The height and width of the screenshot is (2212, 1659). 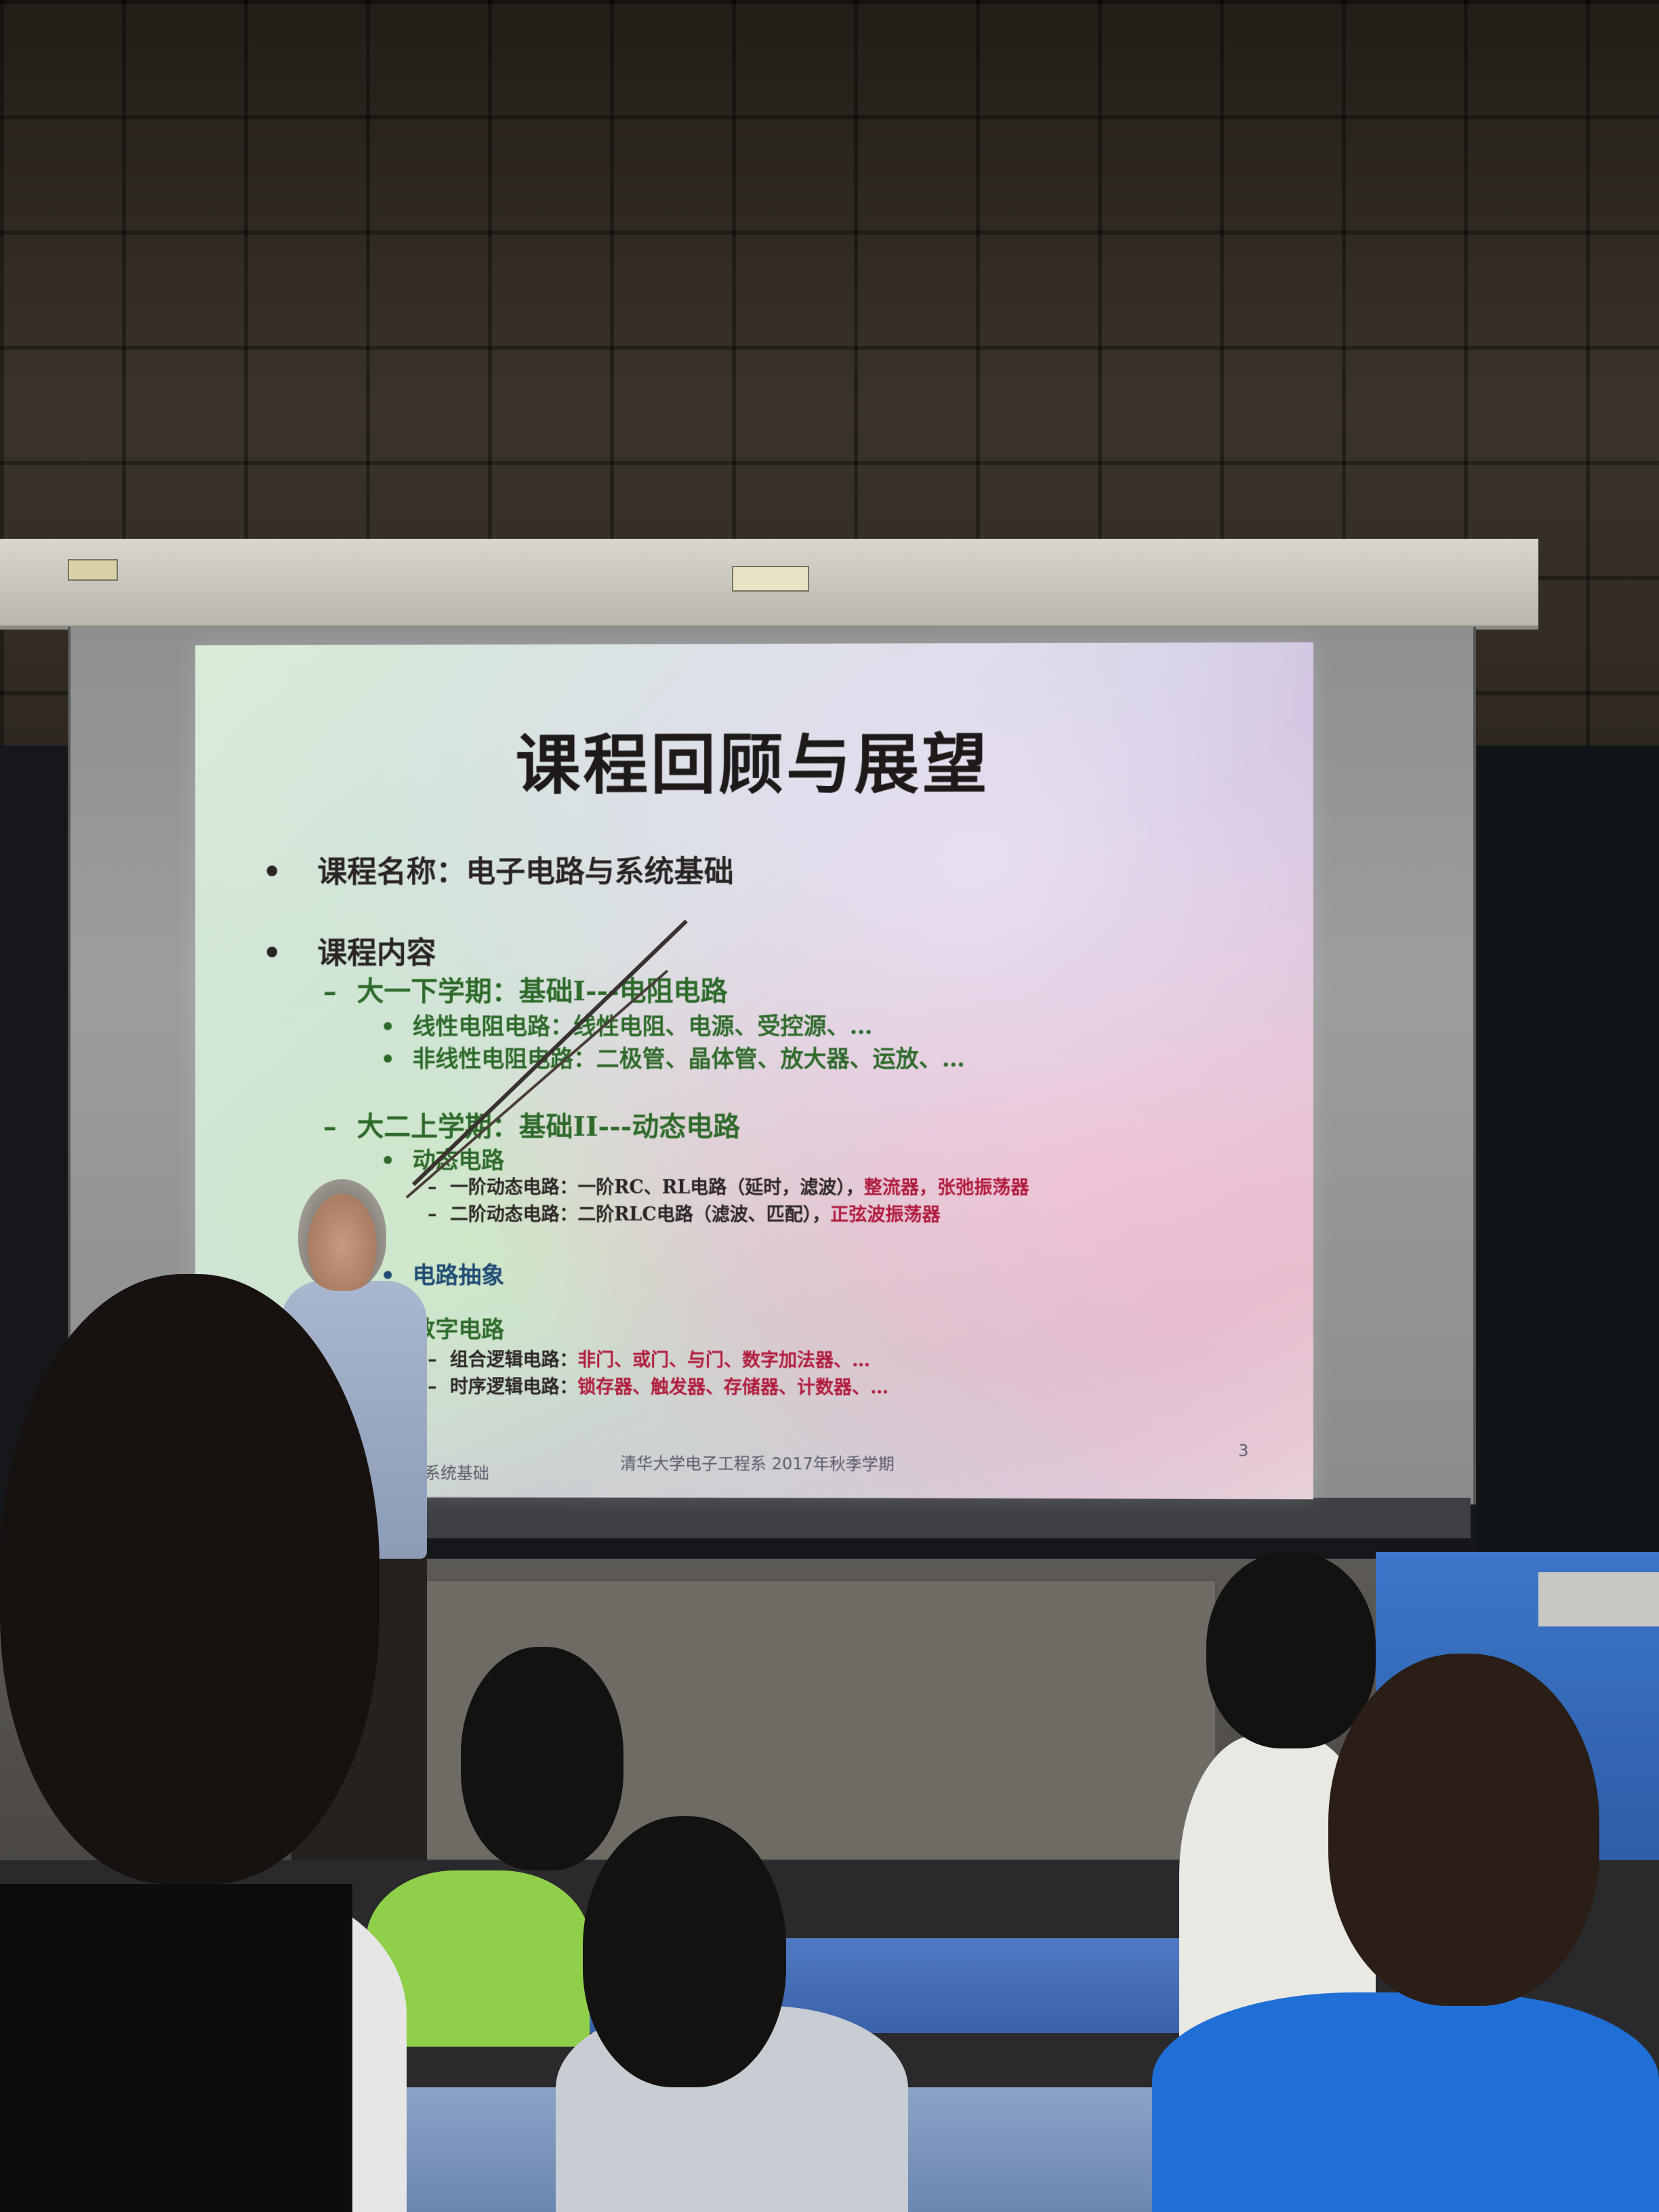 What do you see at coordinates (457, 1473) in the screenshot?
I see `footer-left: 系统基础` at bounding box center [457, 1473].